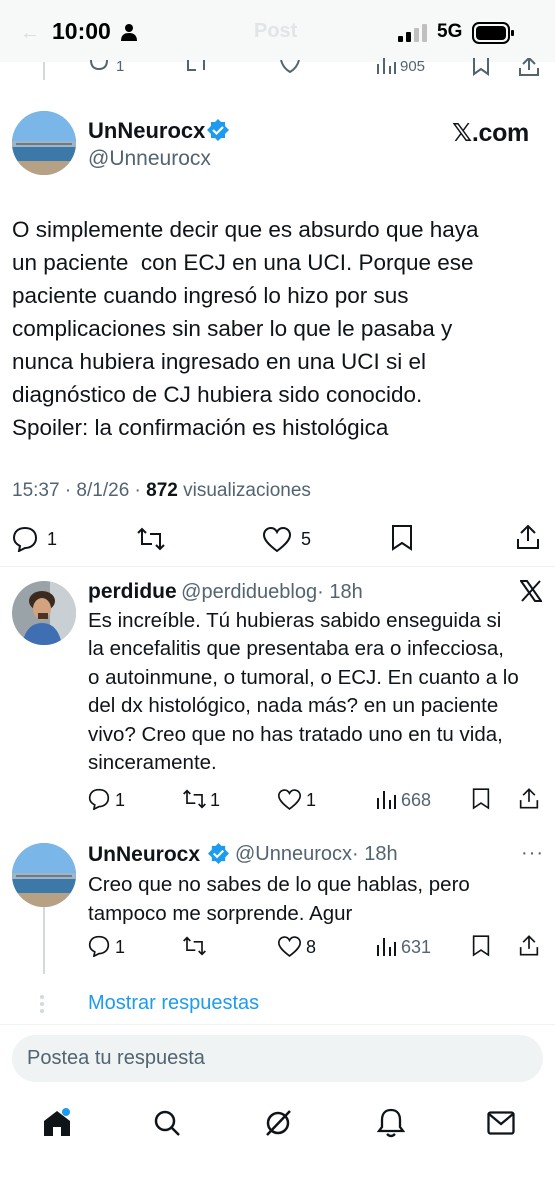 Image resolution: width=555 pixels, height=1200 pixels. I want to click on timestamp: 15:37 · 8/1/26 ·, so click(79, 490).